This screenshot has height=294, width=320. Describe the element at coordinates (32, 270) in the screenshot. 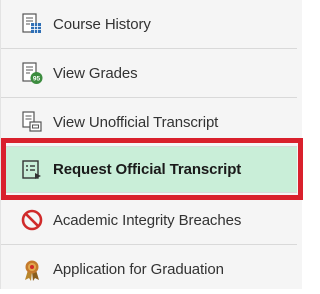

I see `graduation-ribbon-icon` at that location.